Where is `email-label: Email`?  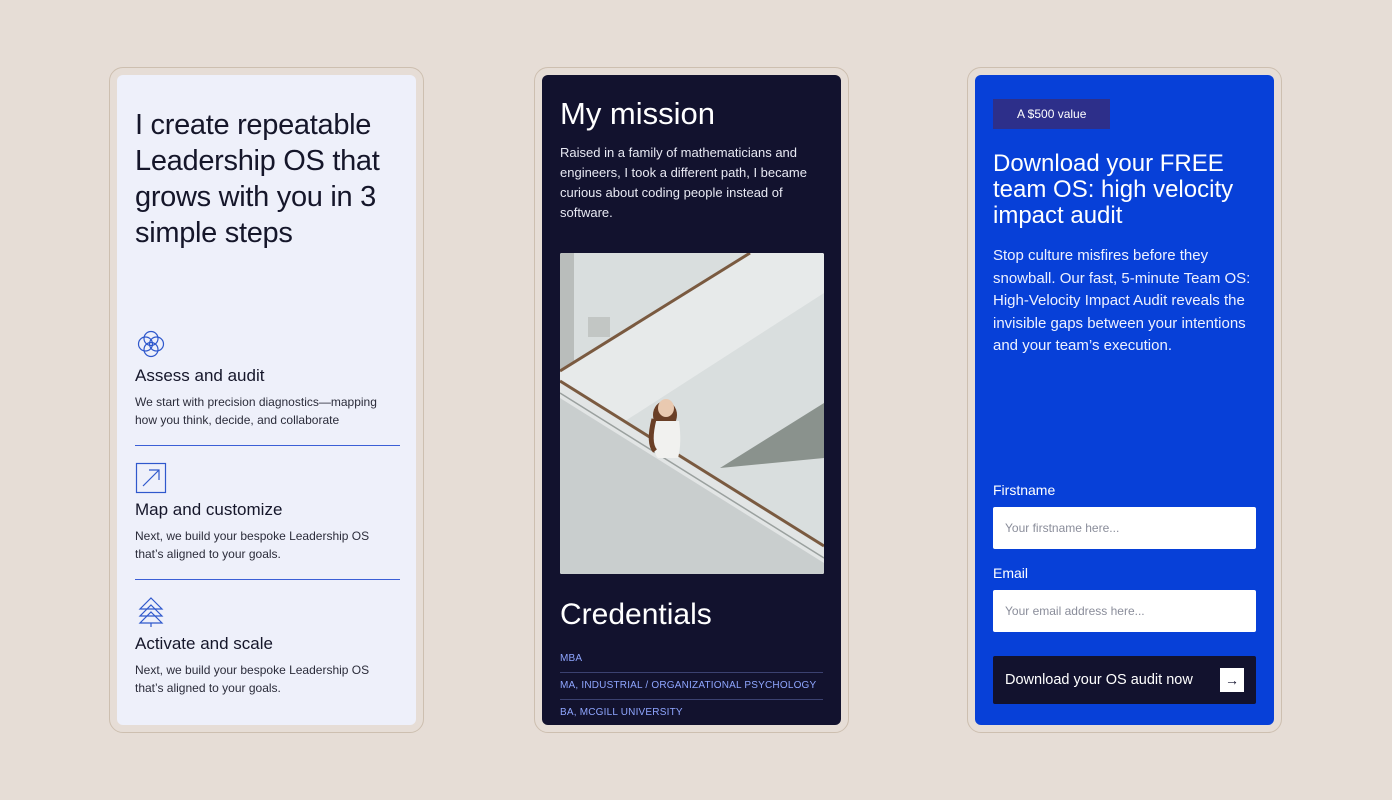
email-label: Email is located at coordinates (1011, 573).